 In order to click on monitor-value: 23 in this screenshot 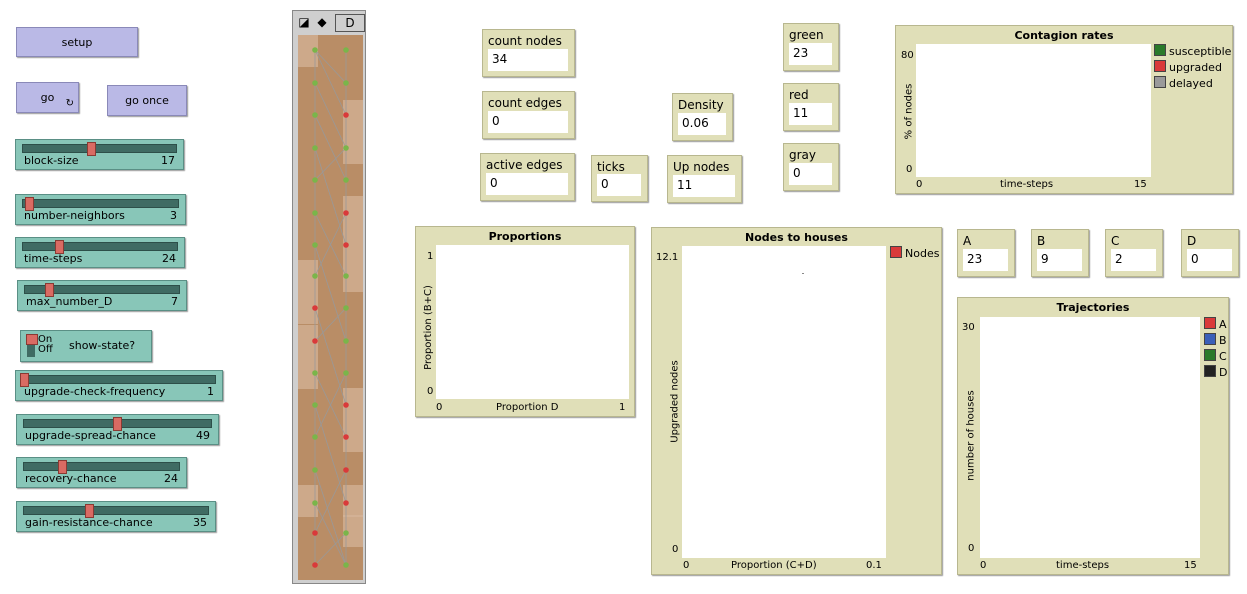, I will do `click(985, 260)`.